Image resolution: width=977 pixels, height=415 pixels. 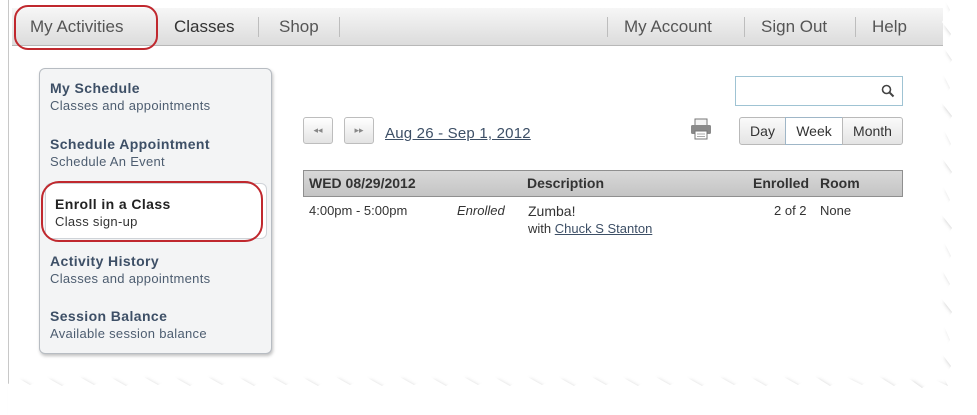 What do you see at coordinates (318, 130) in the screenshot?
I see `previous-week-button: ◂◂` at bounding box center [318, 130].